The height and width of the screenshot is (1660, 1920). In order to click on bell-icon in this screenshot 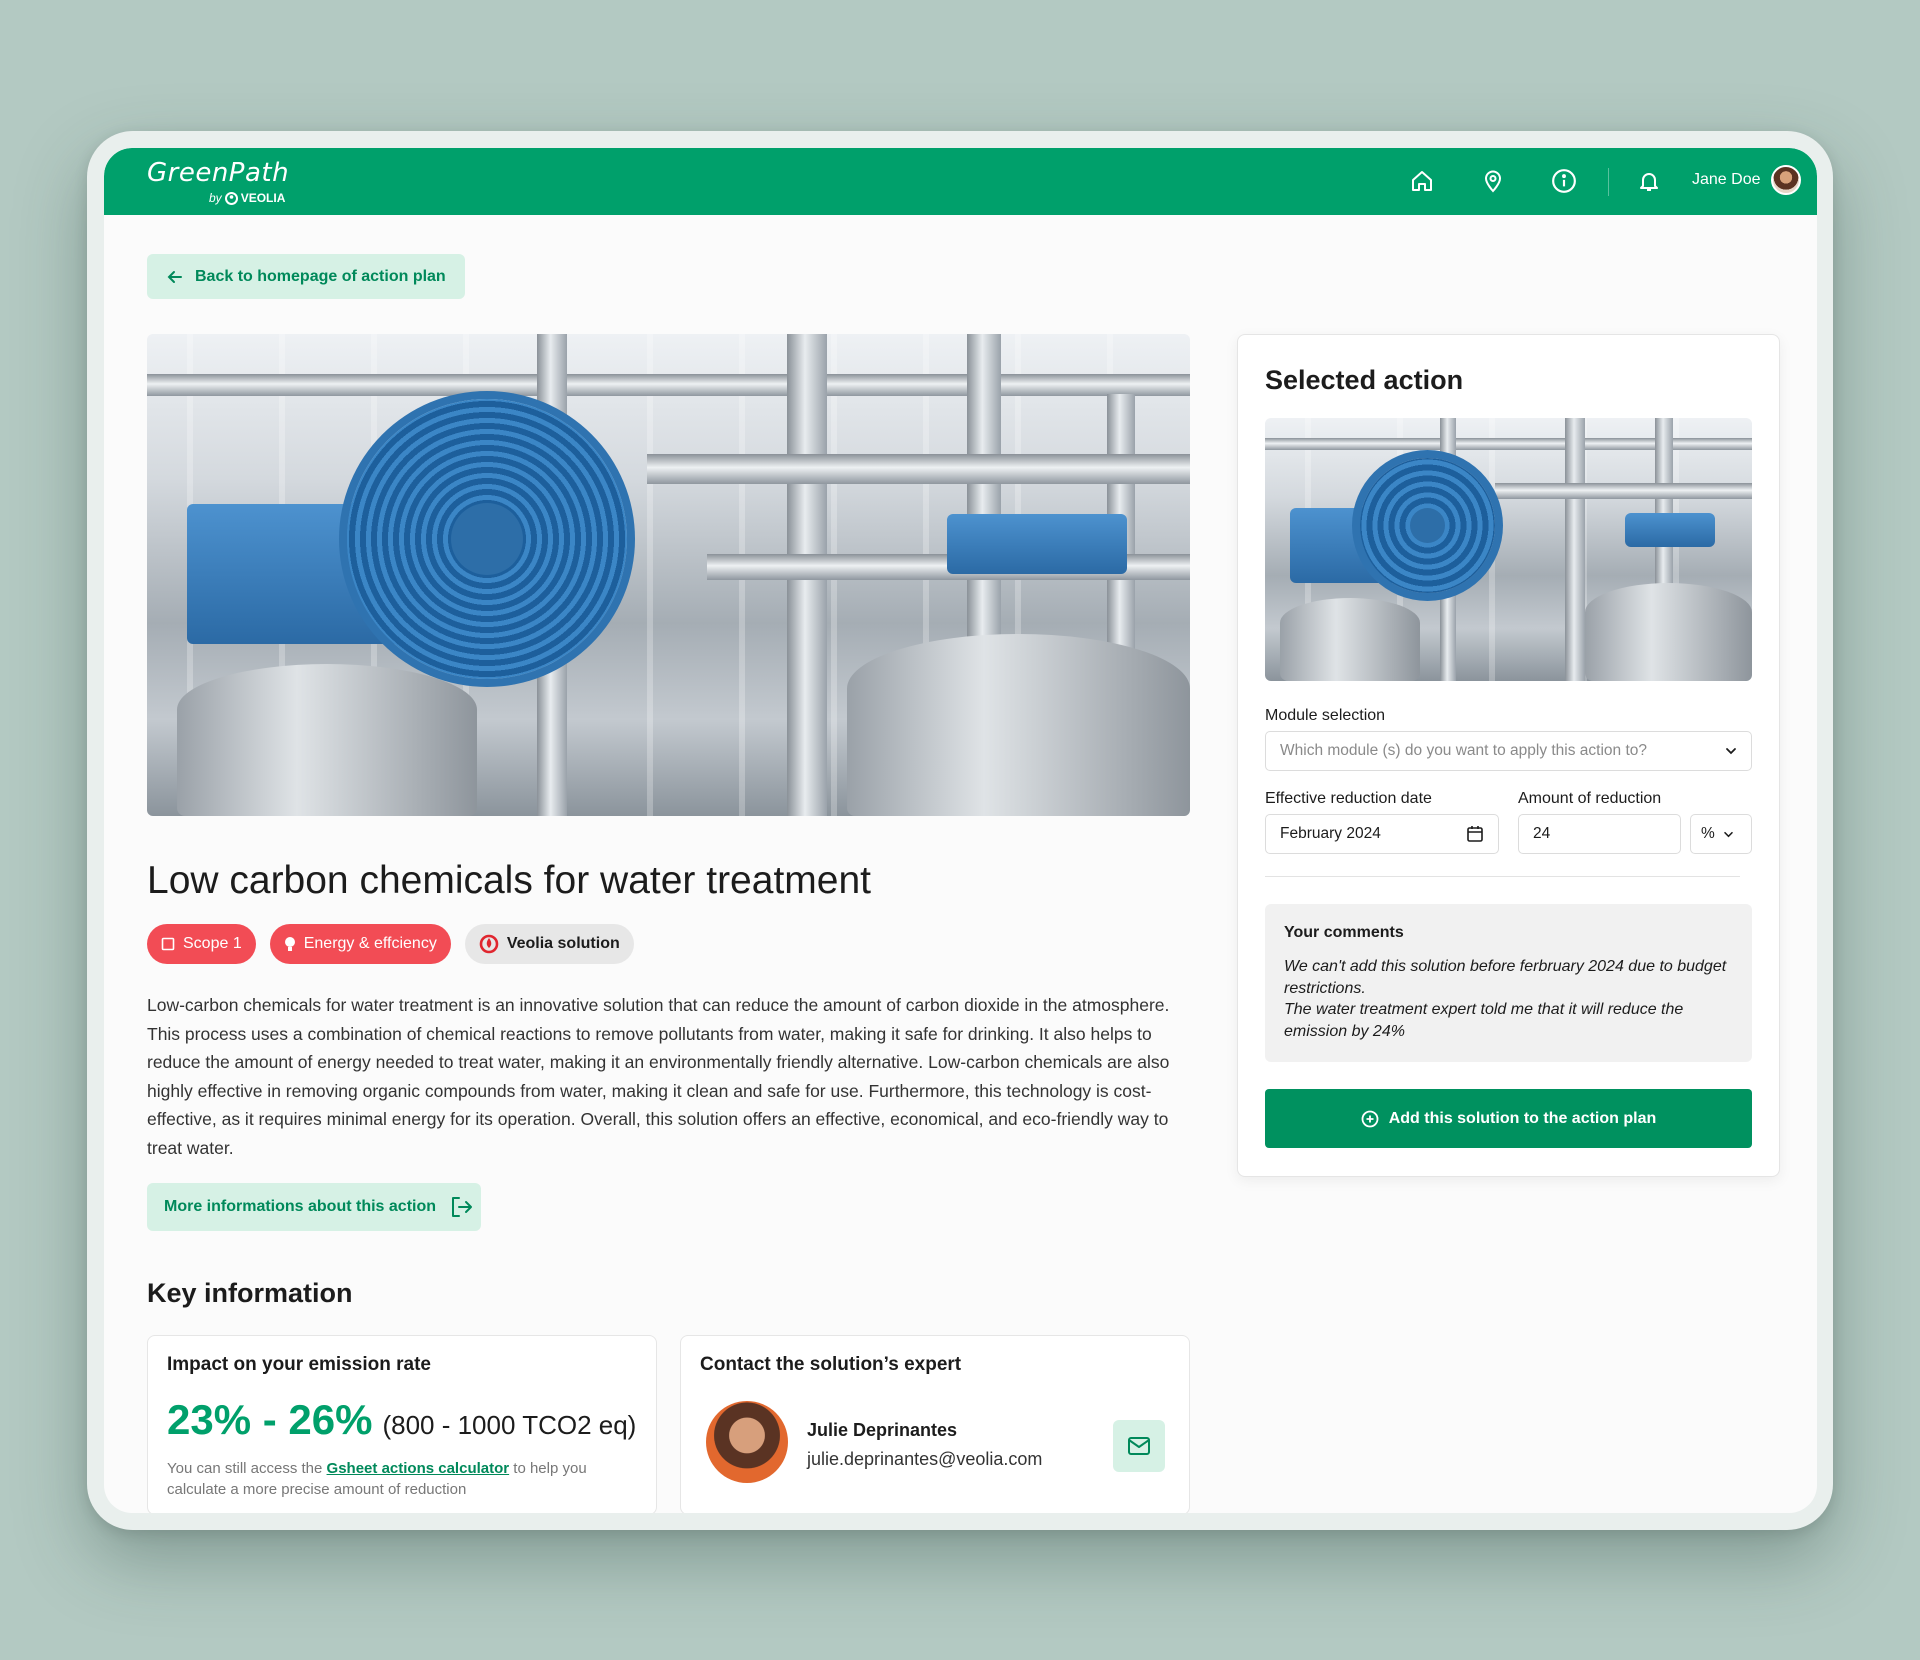, I will do `click(1649, 181)`.